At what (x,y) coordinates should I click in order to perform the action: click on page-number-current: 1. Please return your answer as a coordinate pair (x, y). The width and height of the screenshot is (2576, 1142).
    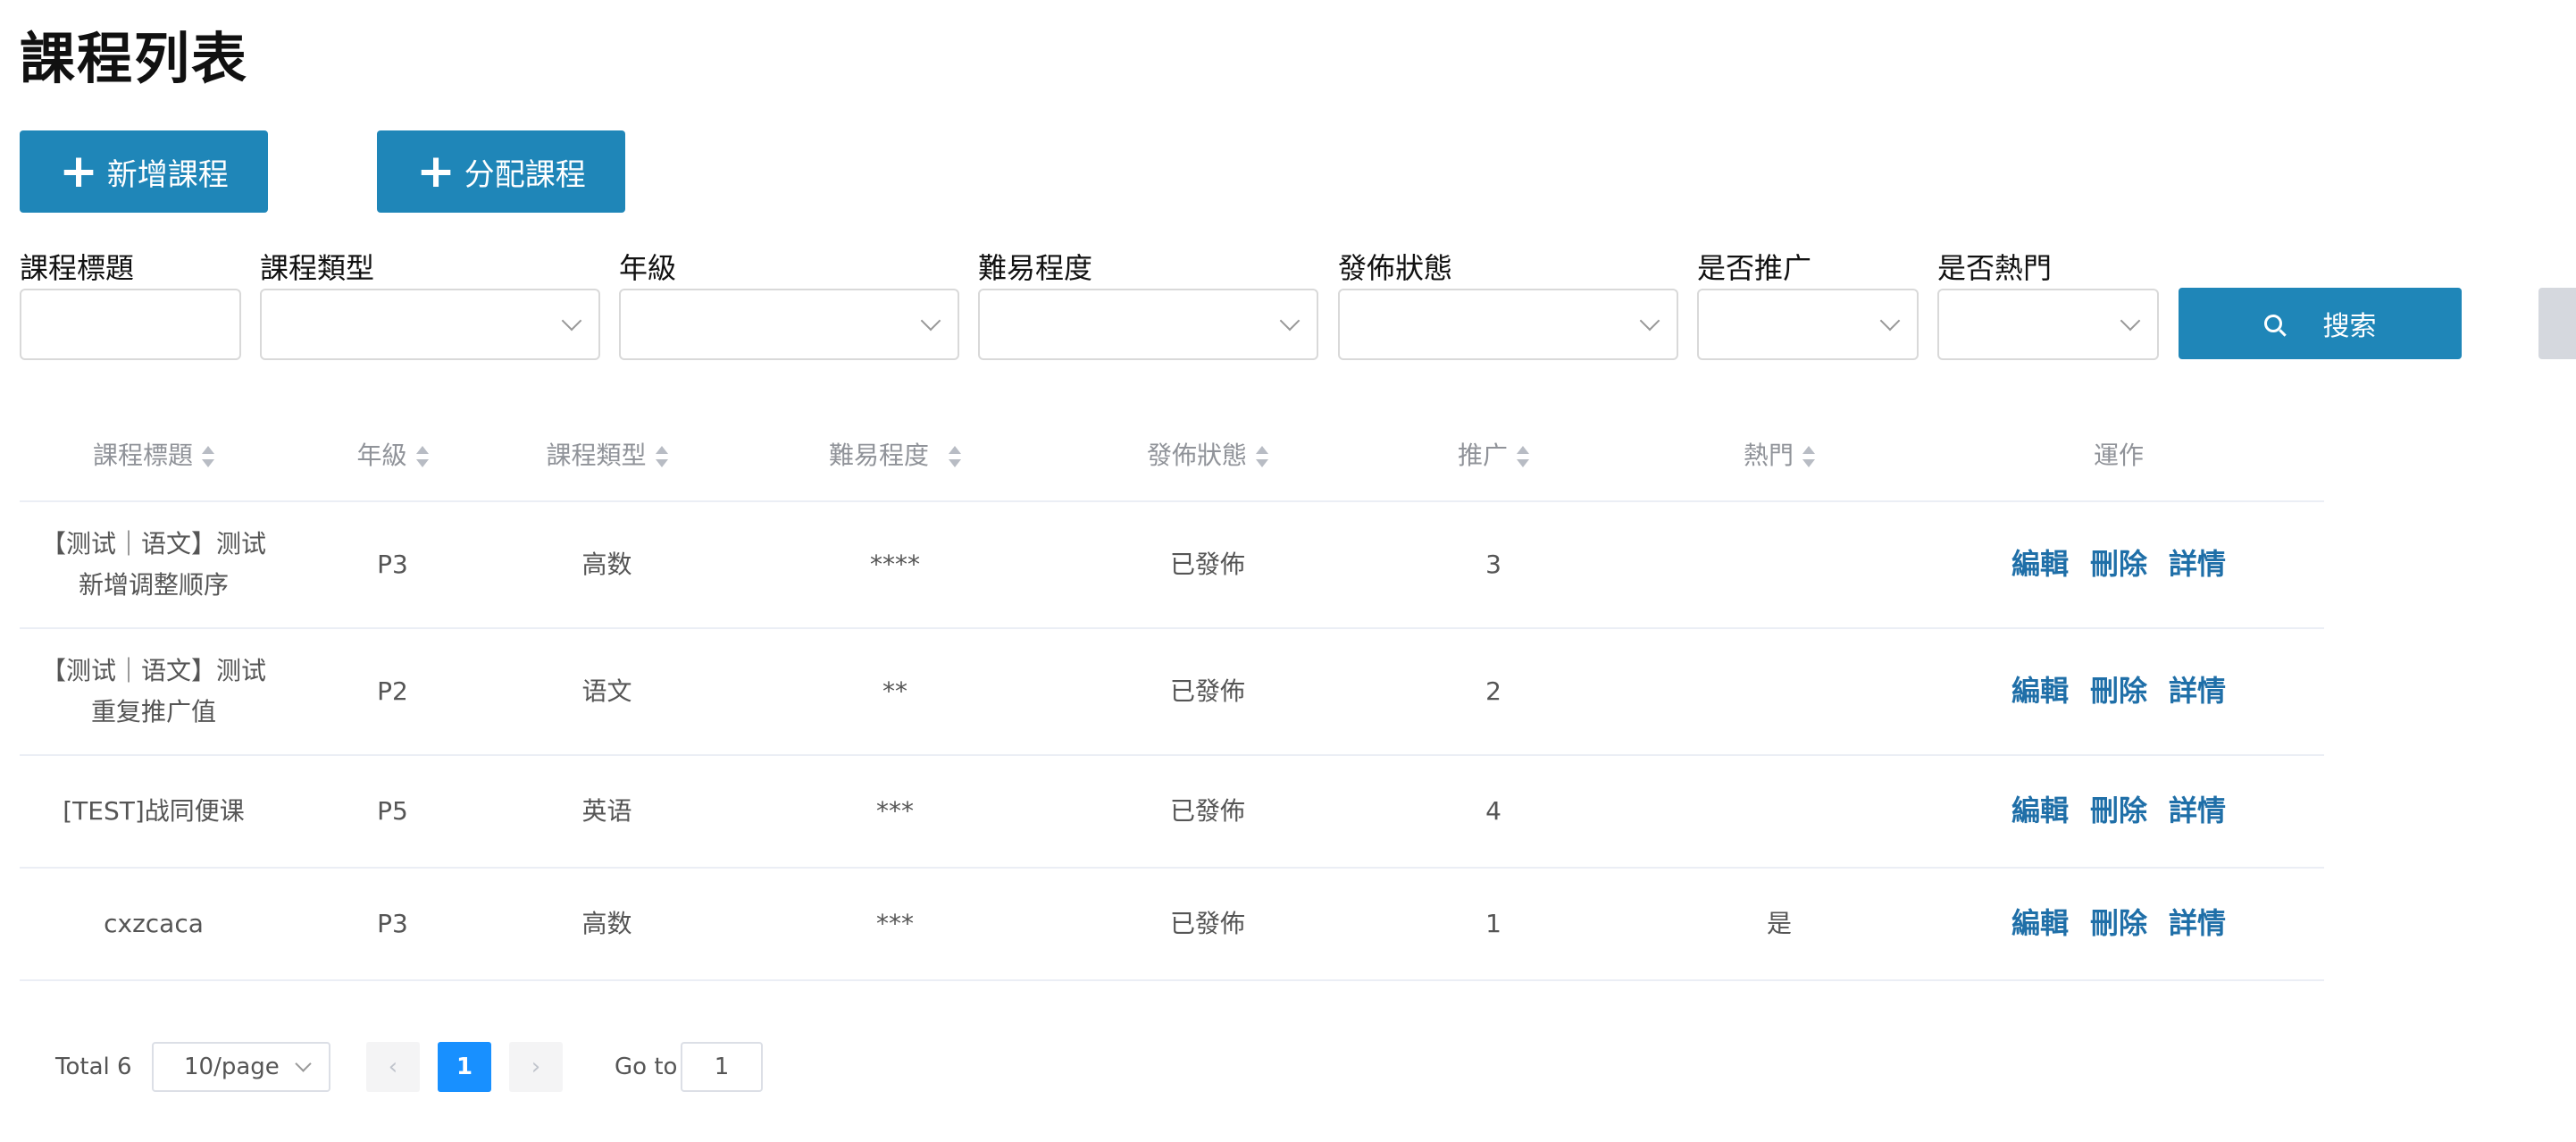
    Looking at the image, I should click on (465, 1067).